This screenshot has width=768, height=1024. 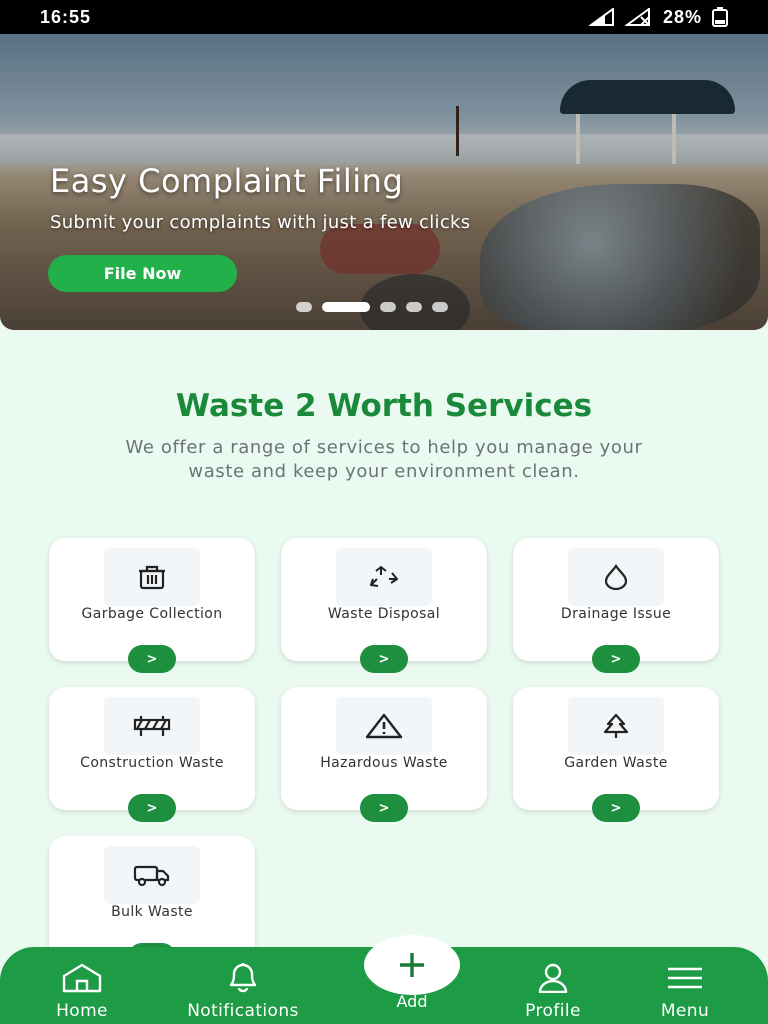 I want to click on service-label: Drainage Issue, so click(x=616, y=614).